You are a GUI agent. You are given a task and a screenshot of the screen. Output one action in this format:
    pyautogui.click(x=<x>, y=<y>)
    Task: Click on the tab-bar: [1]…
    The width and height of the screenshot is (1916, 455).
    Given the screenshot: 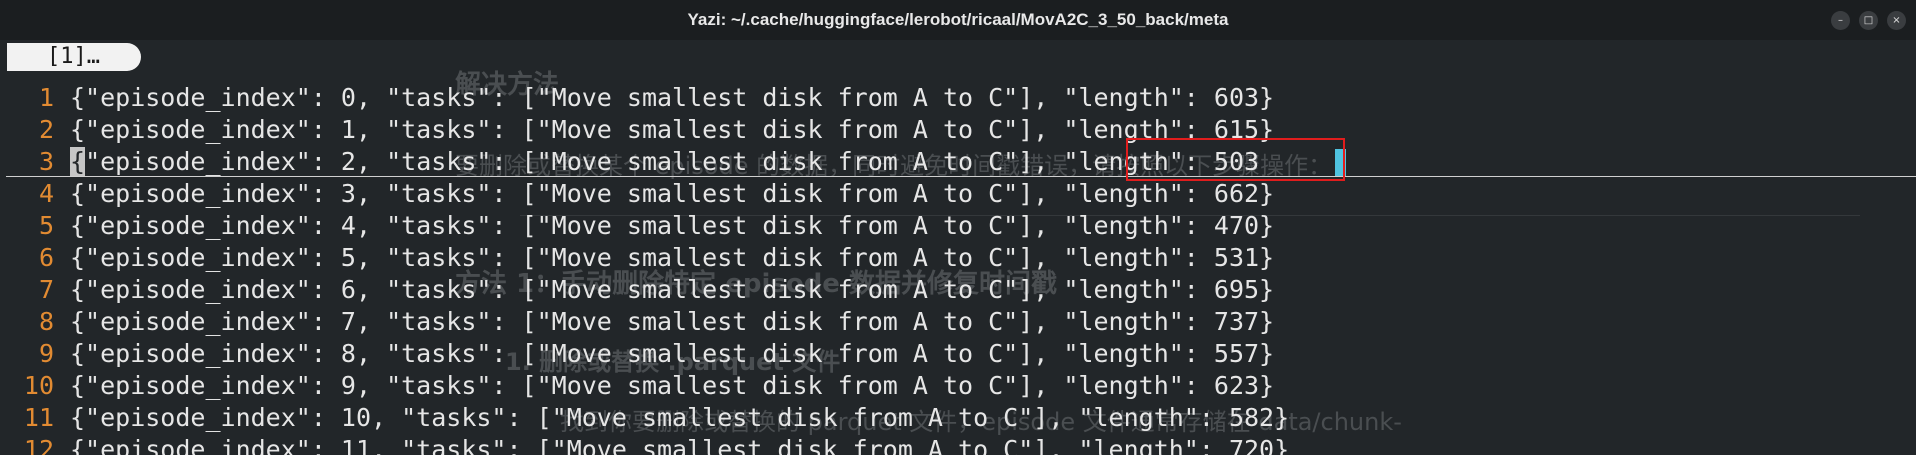 What is the action you would take?
    pyautogui.click(x=958, y=57)
    